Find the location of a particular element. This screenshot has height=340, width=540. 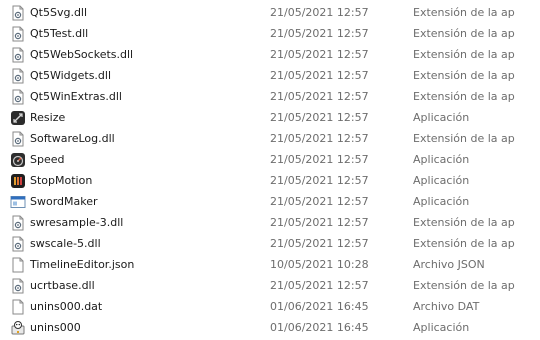

file-row: Resize 21/05/2021 12:57 Aplicación is located at coordinates (270, 117).